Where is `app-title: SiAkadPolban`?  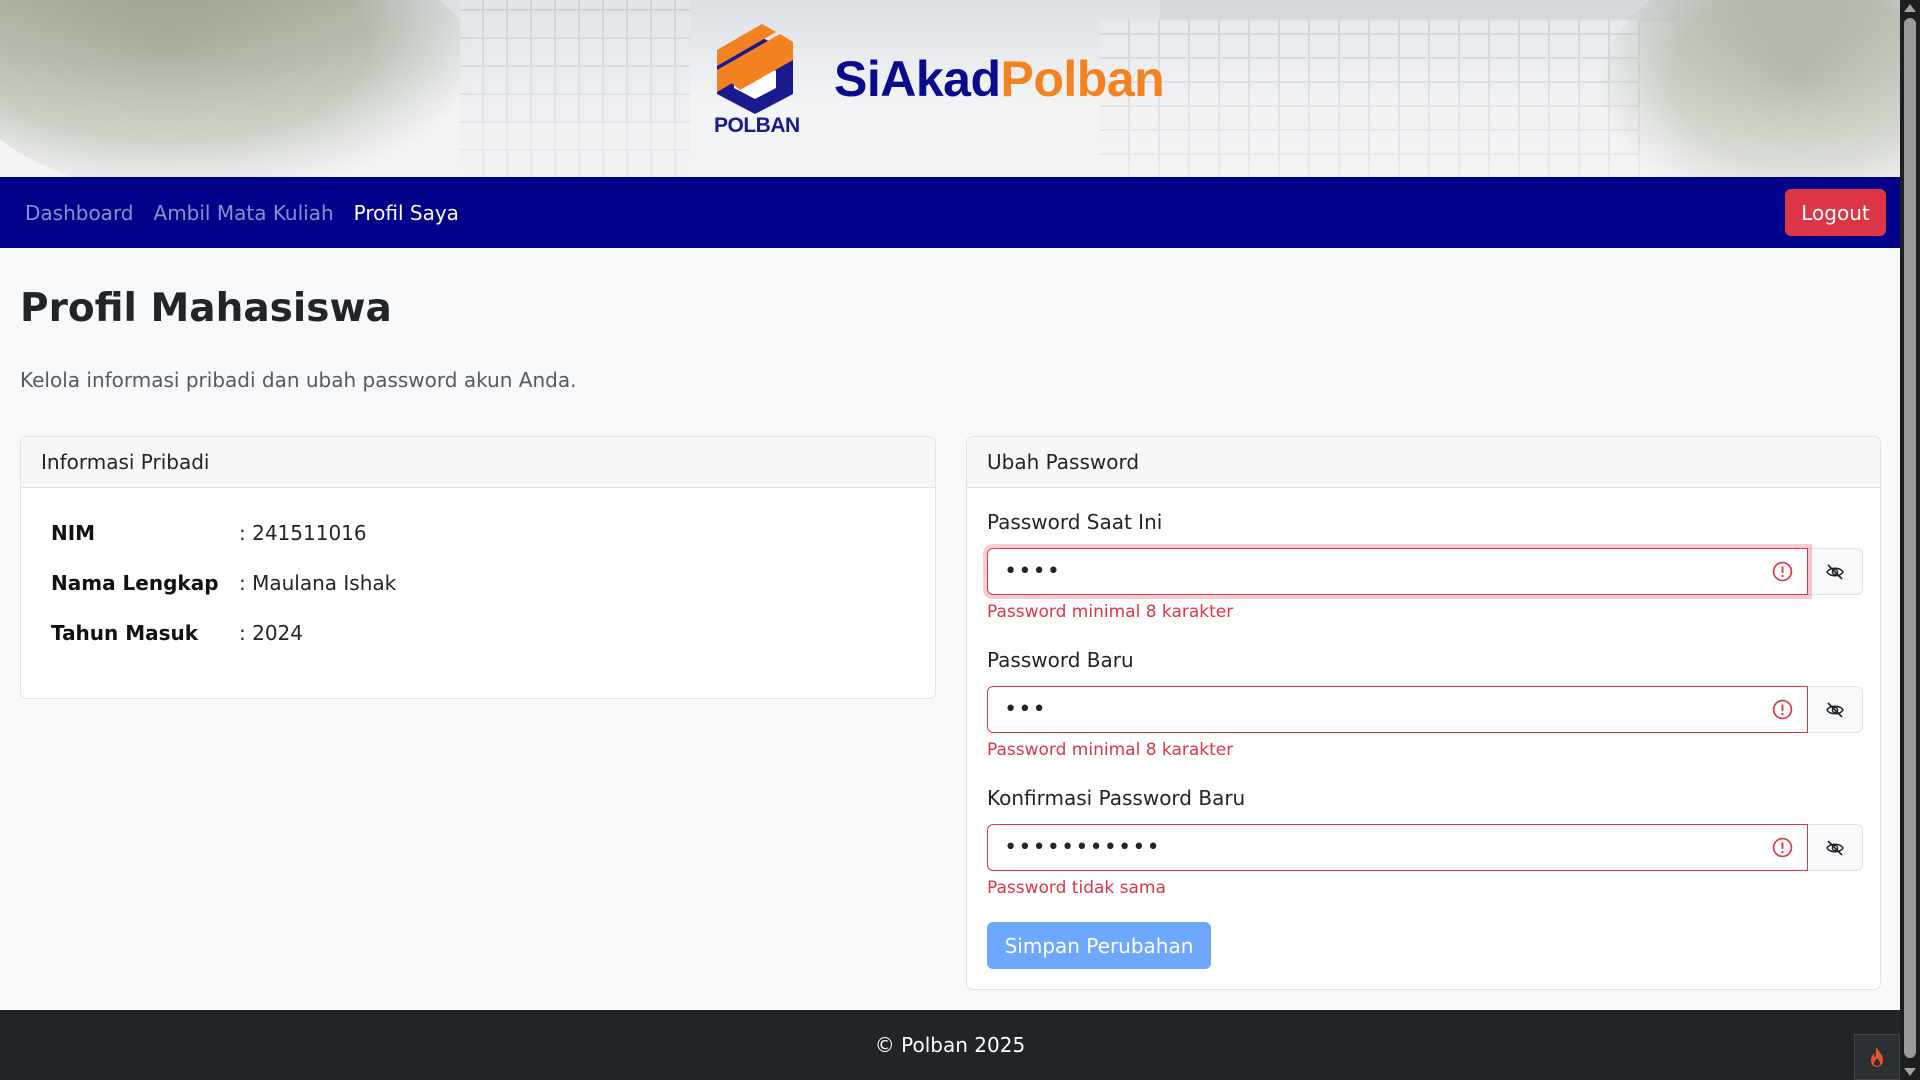
app-title: SiAkadPolban is located at coordinates (999, 79).